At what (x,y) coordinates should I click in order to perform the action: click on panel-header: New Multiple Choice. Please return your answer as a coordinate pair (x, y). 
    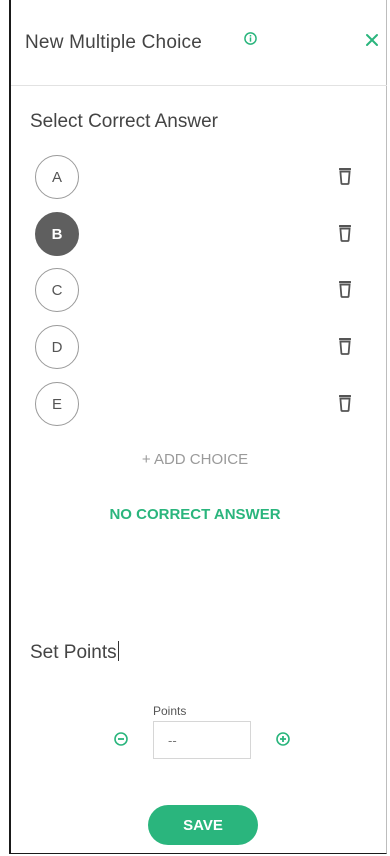
    Looking at the image, I should click on (199, 43).